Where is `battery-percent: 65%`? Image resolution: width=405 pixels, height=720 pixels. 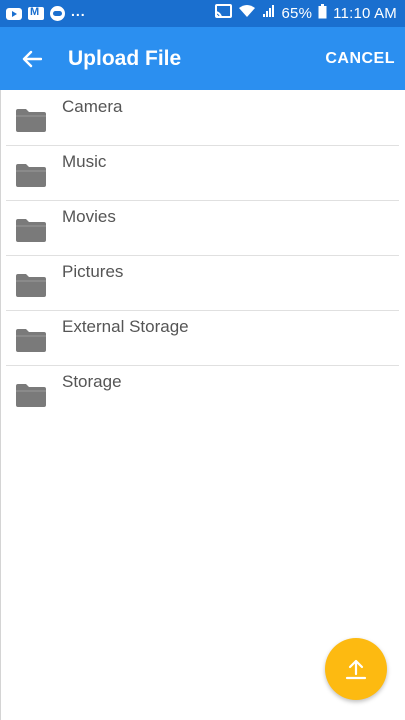
battery-percent: 65% is located at coordinates (297, 13).